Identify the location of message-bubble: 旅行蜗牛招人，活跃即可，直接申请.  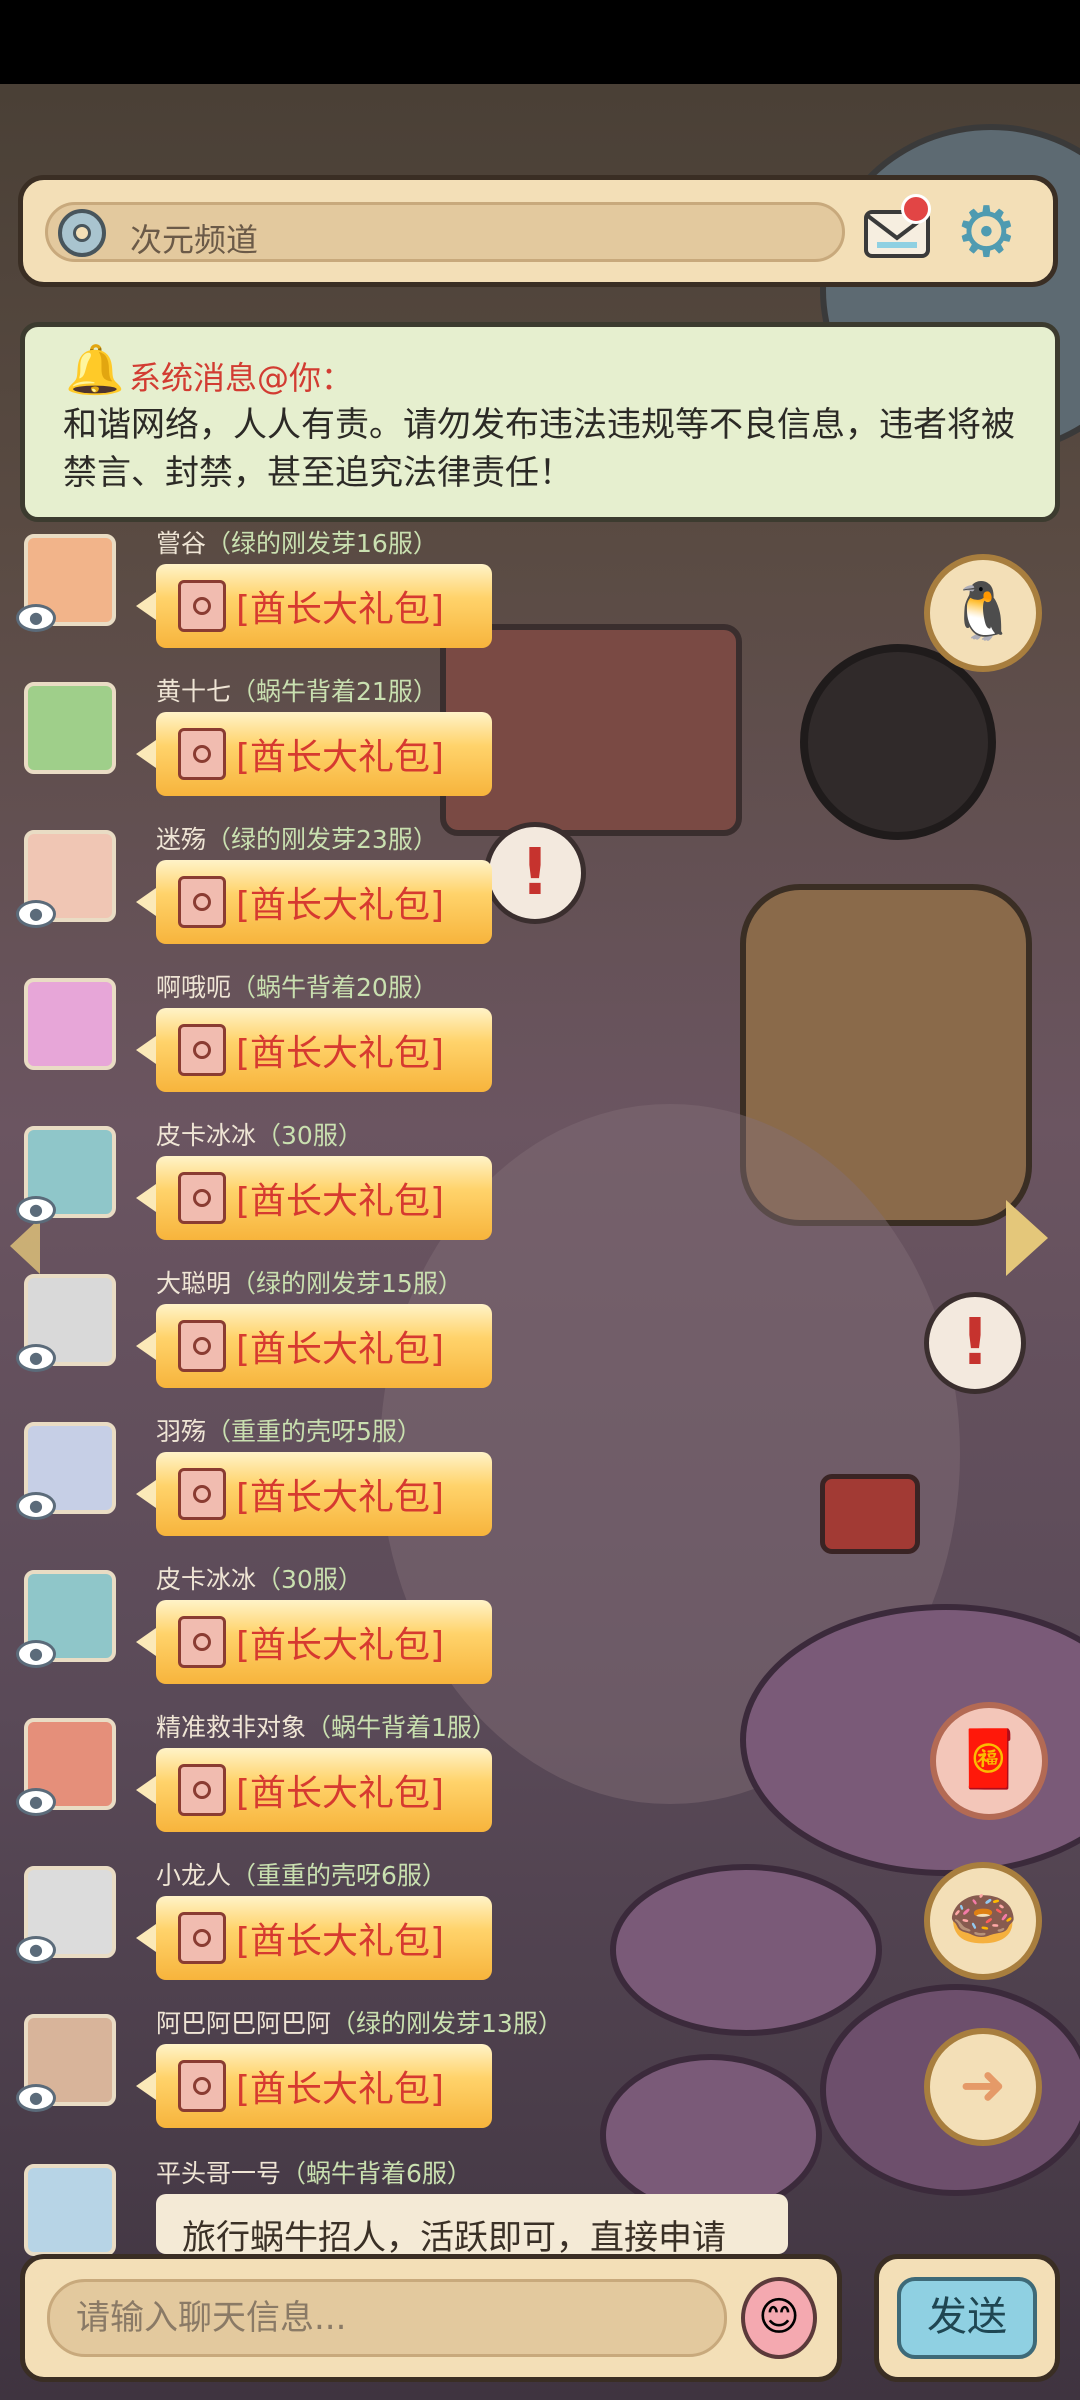
(472, 2224).